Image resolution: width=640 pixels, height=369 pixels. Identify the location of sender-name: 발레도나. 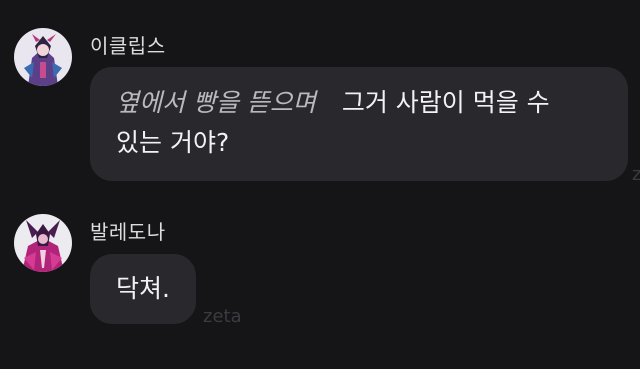
(128, 232).